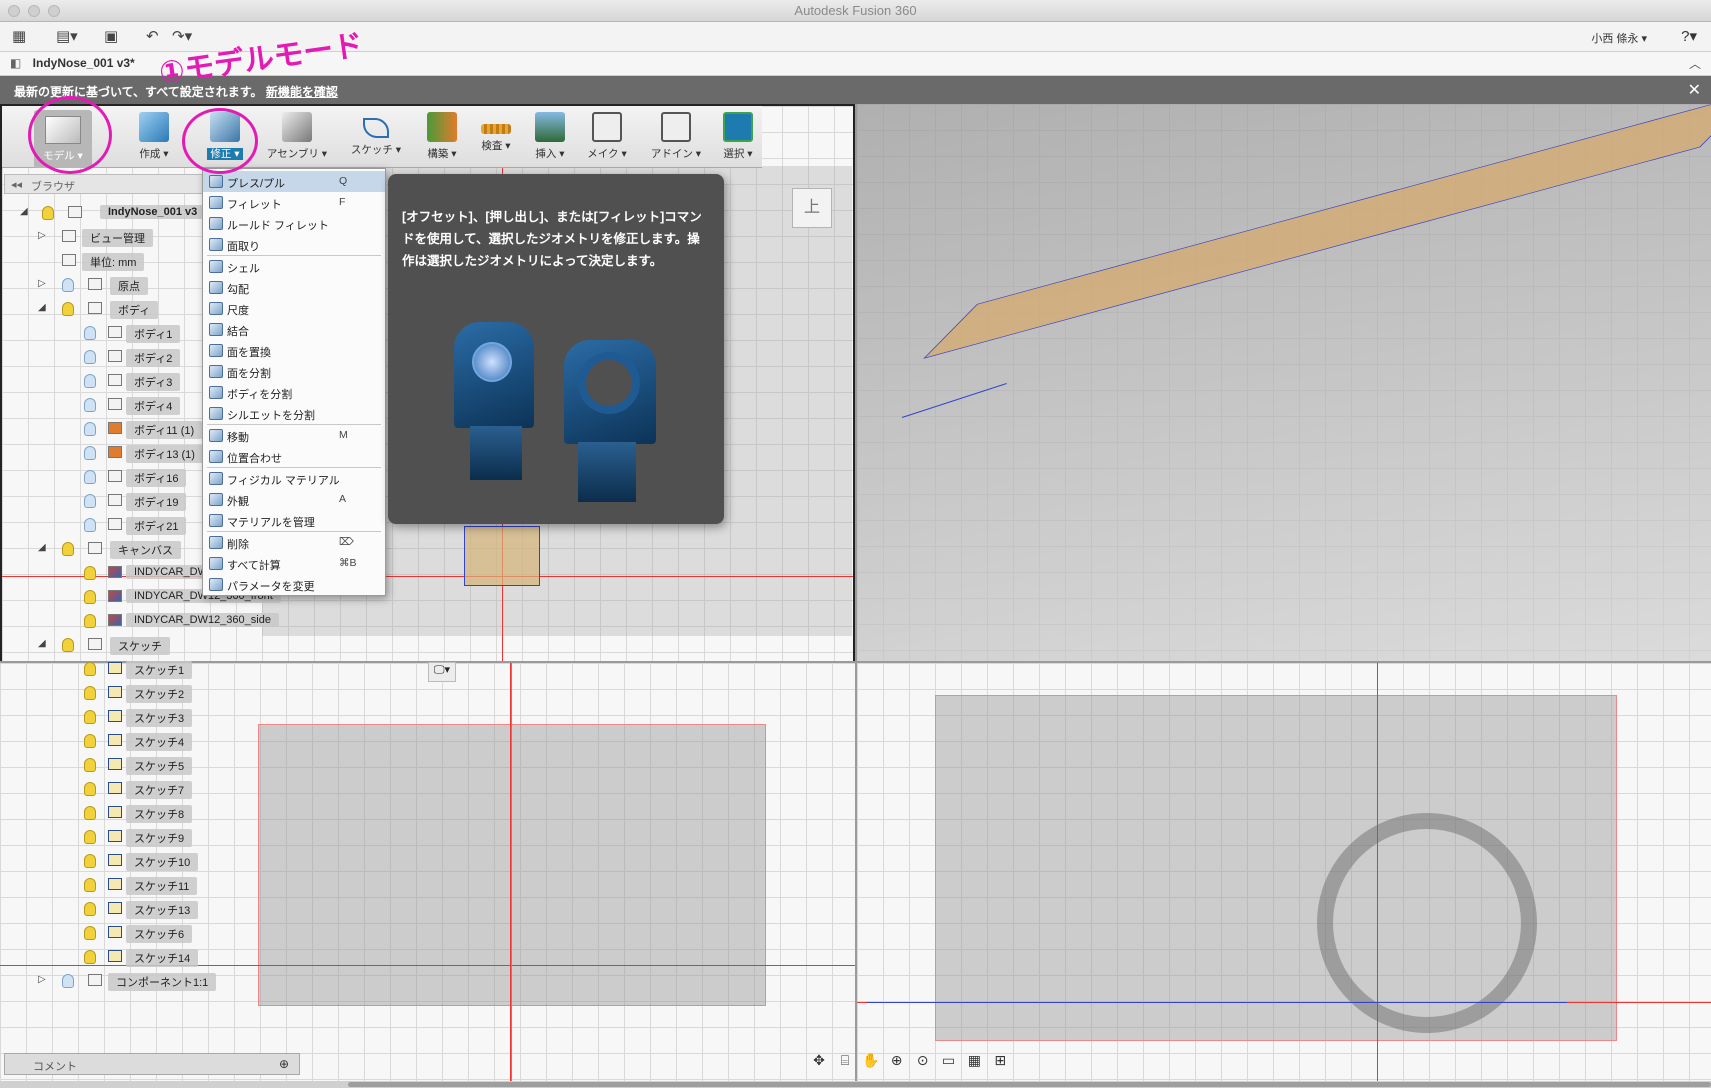 Image resolution: width=1711 pixels, height=1088 pixels. Describe the element at coordinates (294, 413) in the screenshot. I see `modify-menu-item: シルエットを分割` at that location.